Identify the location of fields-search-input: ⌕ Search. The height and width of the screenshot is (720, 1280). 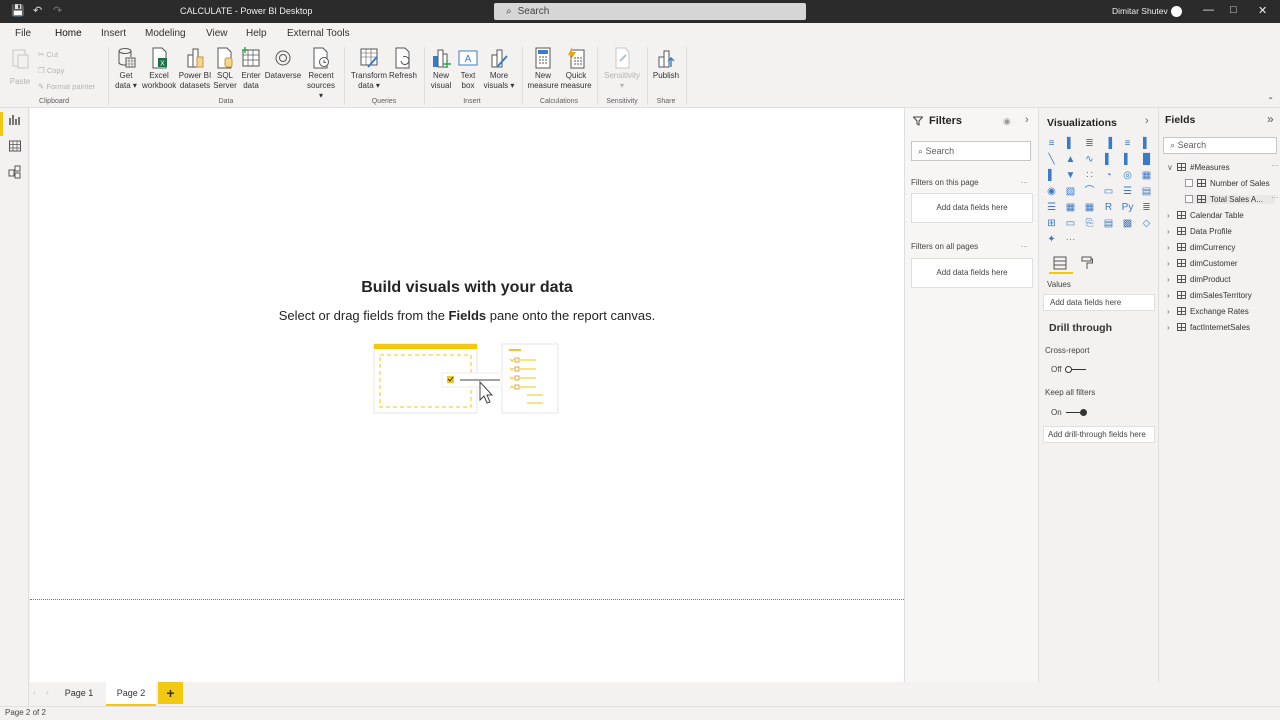
(1220, 145).